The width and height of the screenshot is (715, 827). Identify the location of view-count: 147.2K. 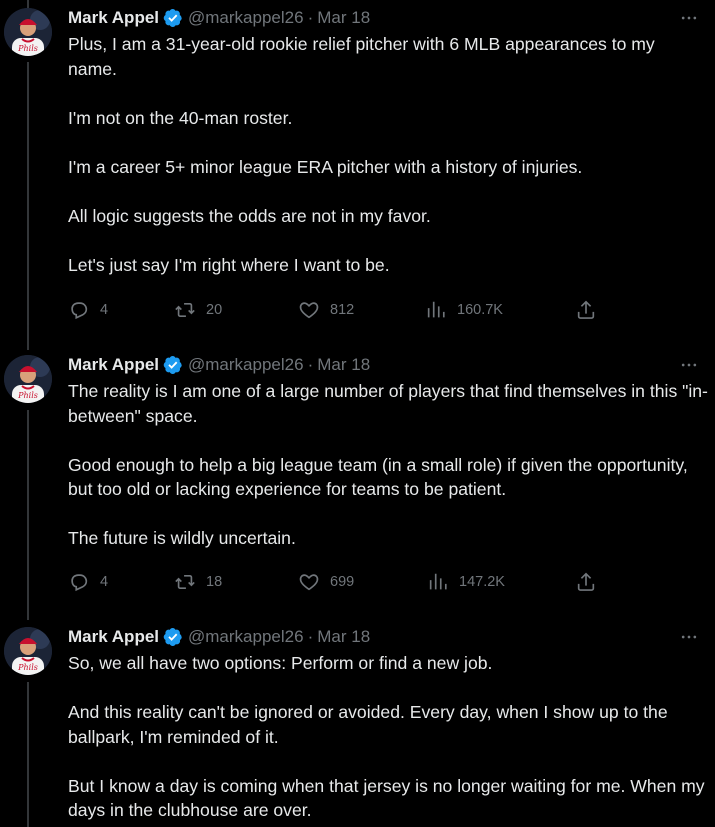
(482, 582).